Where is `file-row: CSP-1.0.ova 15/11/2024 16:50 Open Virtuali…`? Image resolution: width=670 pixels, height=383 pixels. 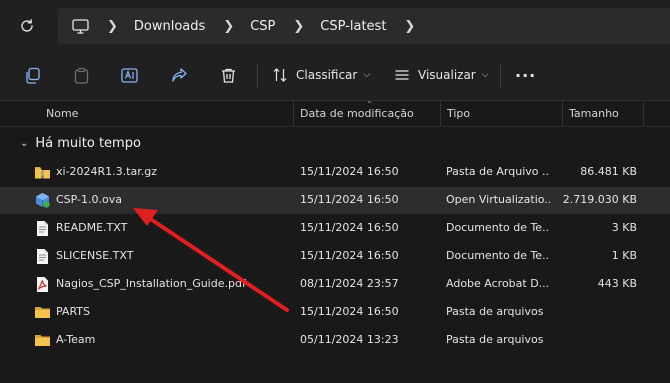 file-row: CSP-1.0.ova 15/11/2024 16:50 Open Virtuali… is located at coordinates (335, 200).